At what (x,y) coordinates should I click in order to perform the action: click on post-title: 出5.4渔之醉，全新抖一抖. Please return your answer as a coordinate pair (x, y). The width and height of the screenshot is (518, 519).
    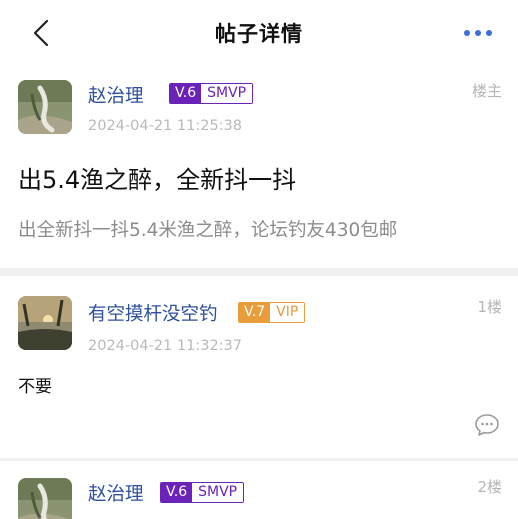
    Looking at the image, I should click on (157, 180).